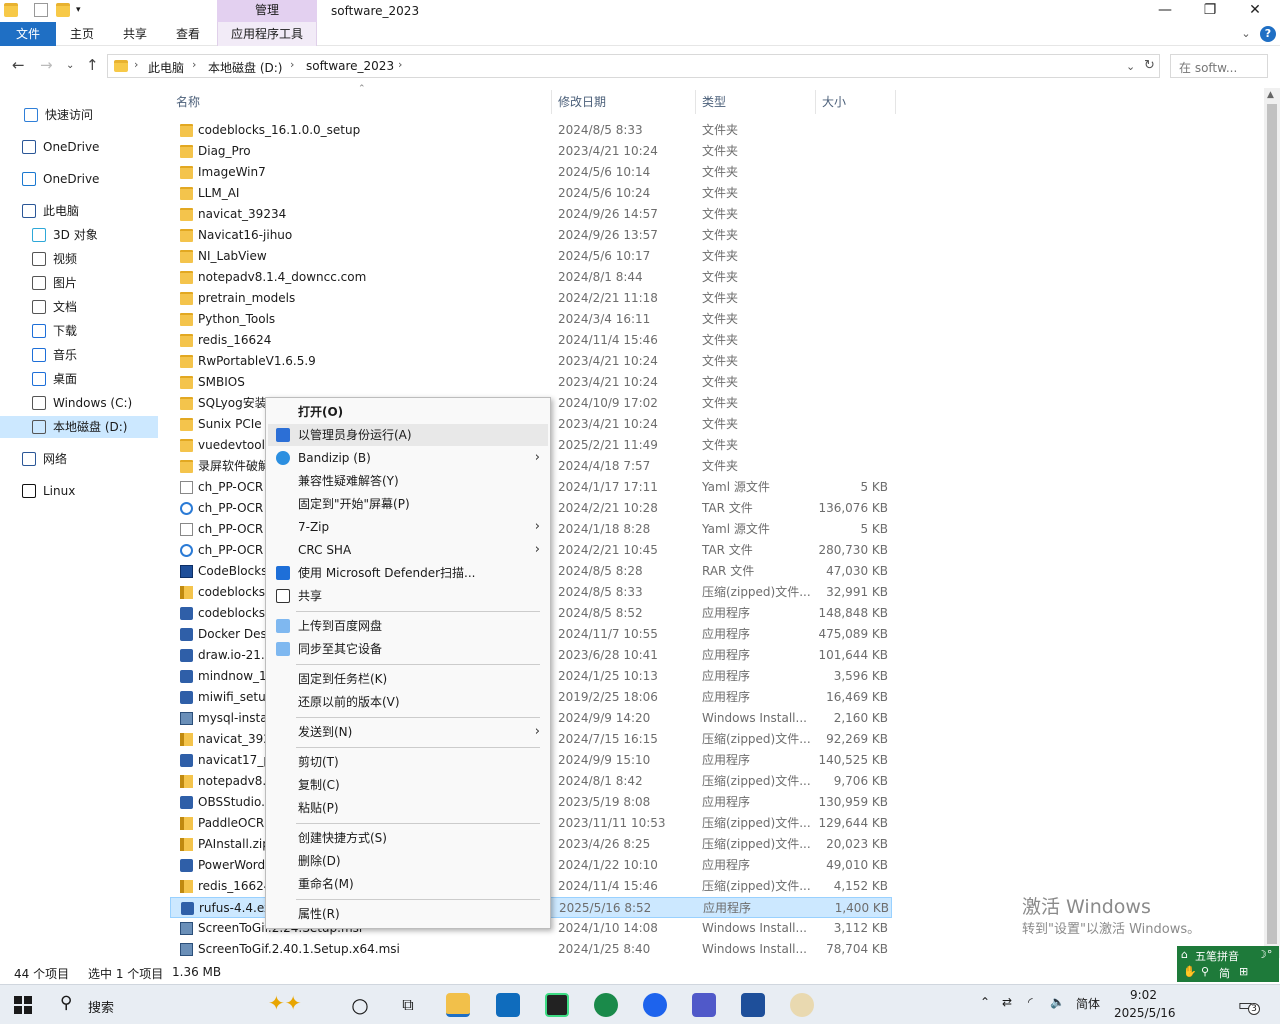 This screenshot has width=1280, height=1024. Describe the element at coordinates (79, 403) in the screenshot. I see `sidebar-item: Windows (C:)` at that location.